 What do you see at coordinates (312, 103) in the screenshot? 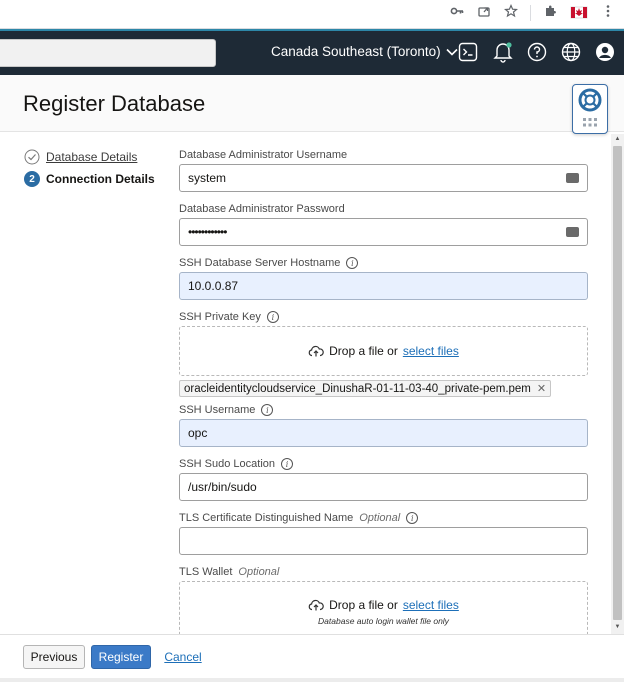
I see `page-header: Register Database` at bounding box center [312, 103].